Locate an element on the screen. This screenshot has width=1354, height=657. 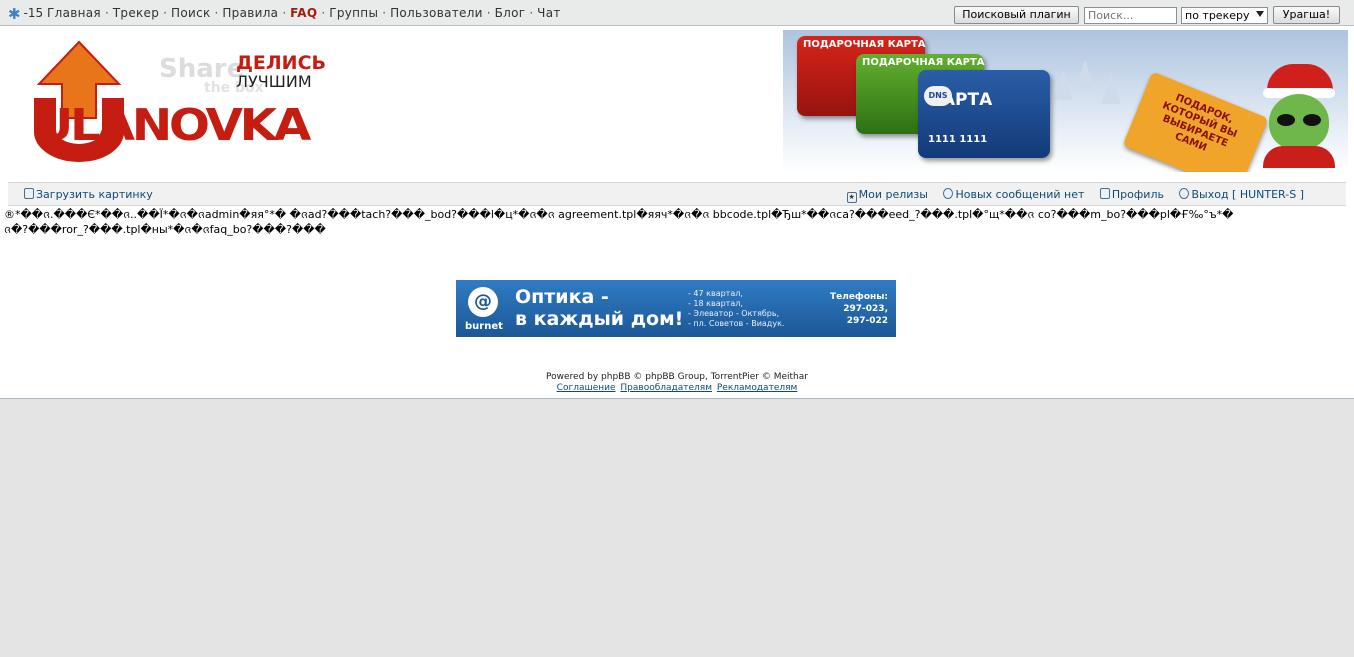
alien-body is located at coordinates (1299, 157).